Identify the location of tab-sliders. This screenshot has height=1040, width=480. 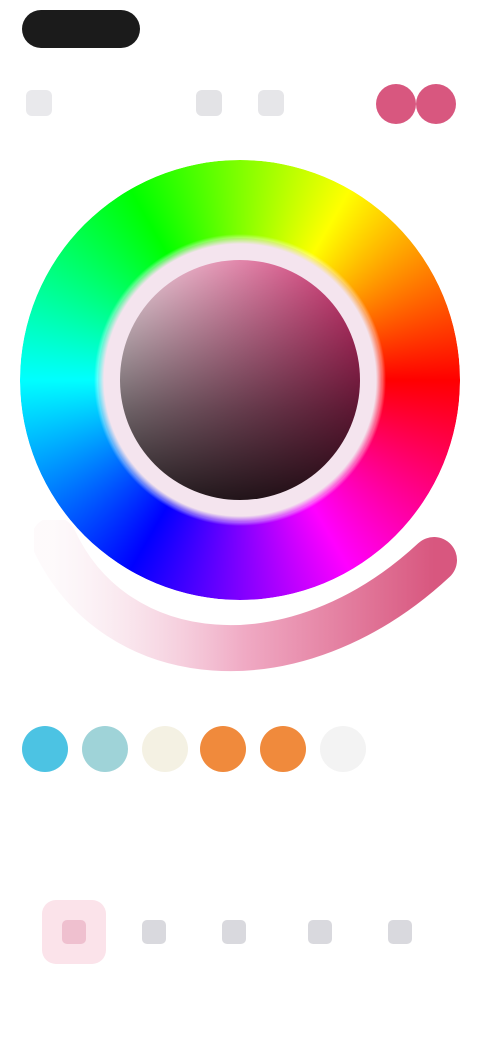
(234, 932).